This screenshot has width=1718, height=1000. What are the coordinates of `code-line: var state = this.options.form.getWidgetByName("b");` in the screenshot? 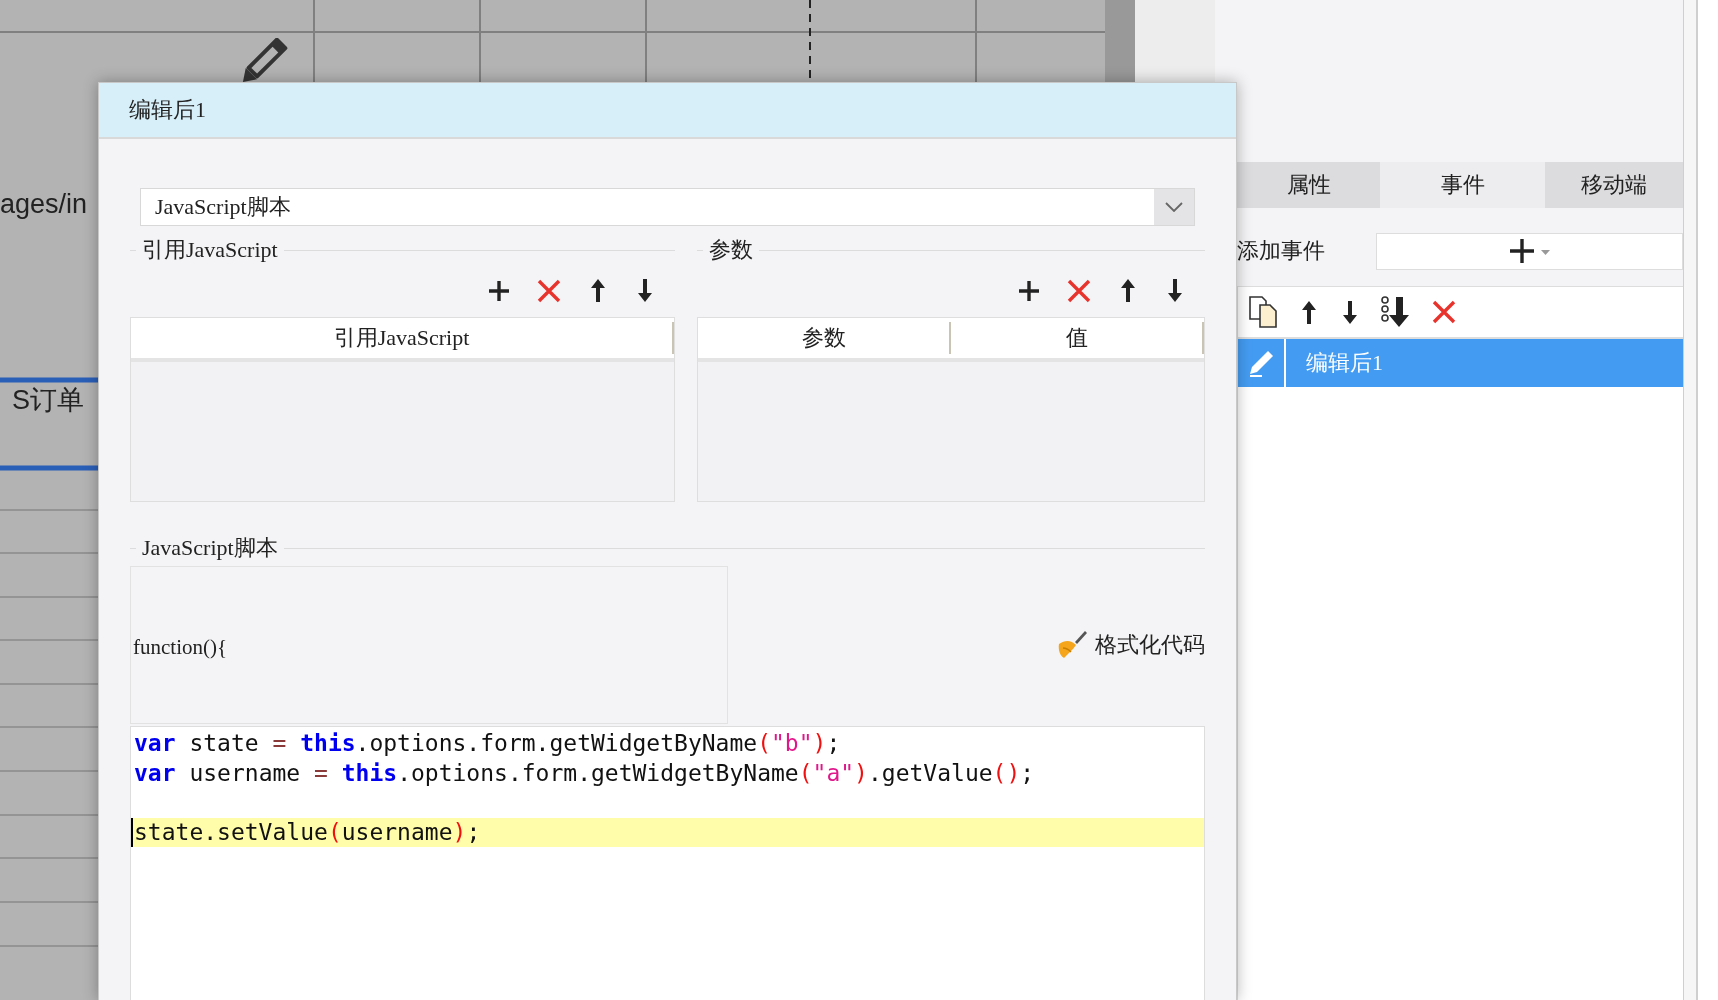 It's located at (487, 743).